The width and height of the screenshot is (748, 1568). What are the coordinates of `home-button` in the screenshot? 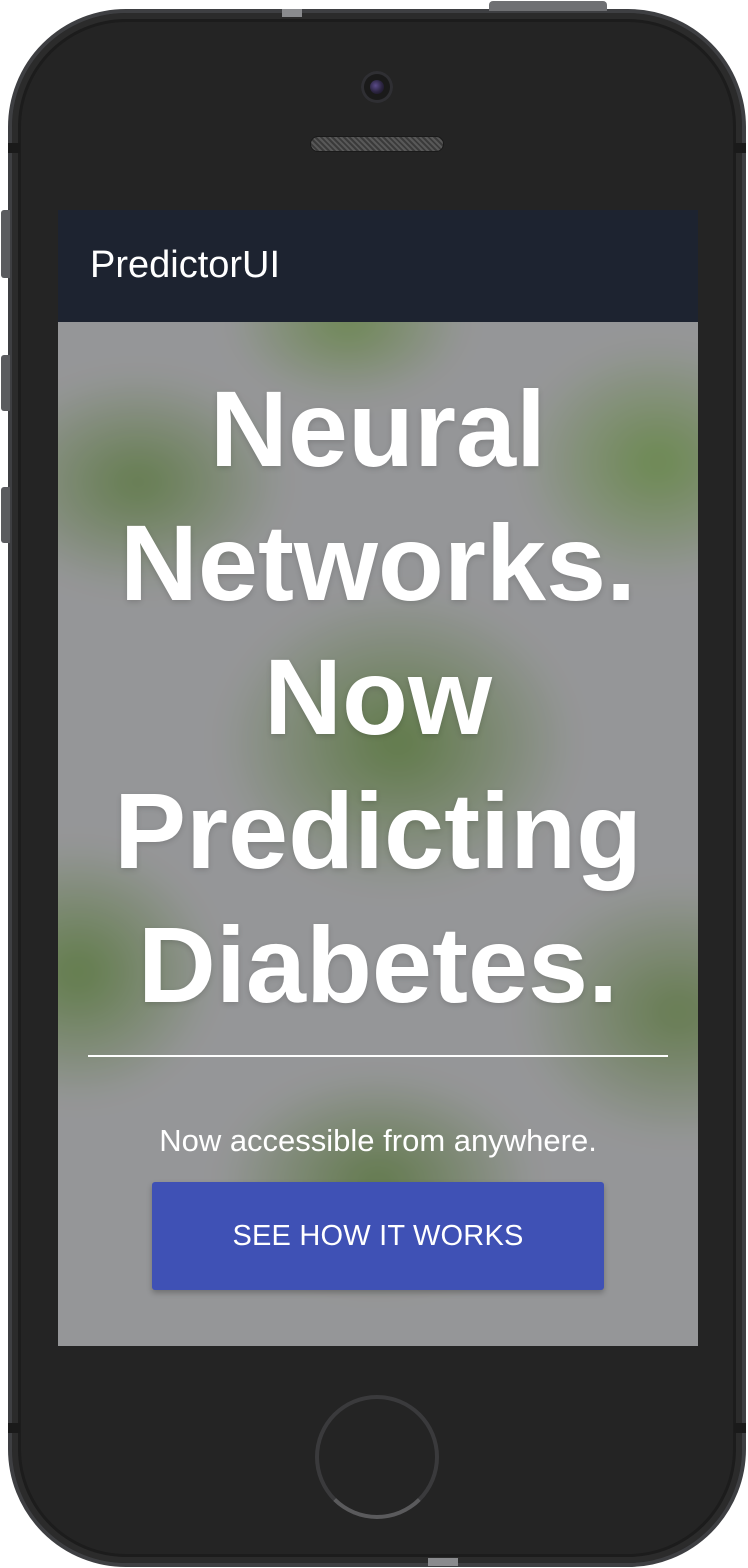 It's located at (377, 1457).